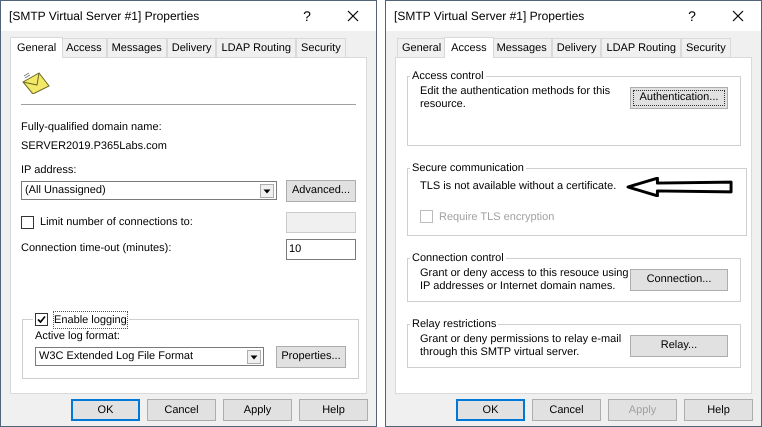  What do you see at coordinates (516, 97) in the screenshot?
I see `description-text: Edit the authentication methods for this resource.` at bounding box center [516, 97].